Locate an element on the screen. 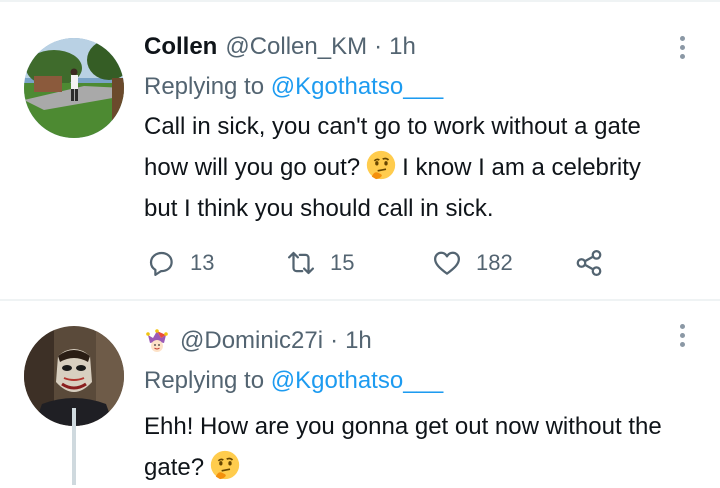 The height and width of the screenshot is (488, 720). author-name: Collen is located at coordinates (180, 47).